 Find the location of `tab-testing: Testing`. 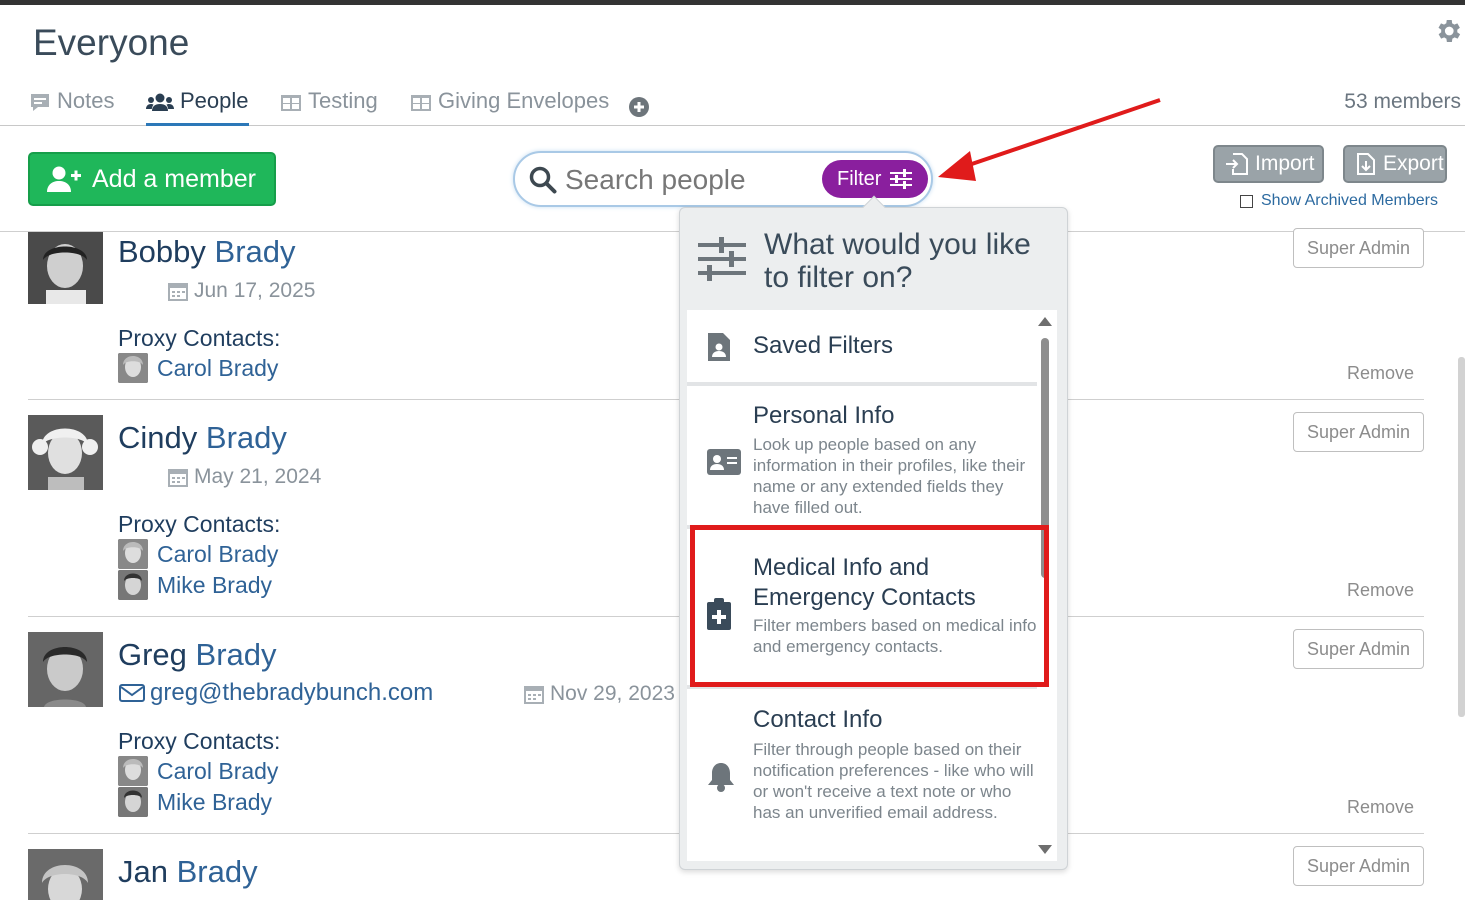

tab-testing: Testing is located at coordinates (329, 107).